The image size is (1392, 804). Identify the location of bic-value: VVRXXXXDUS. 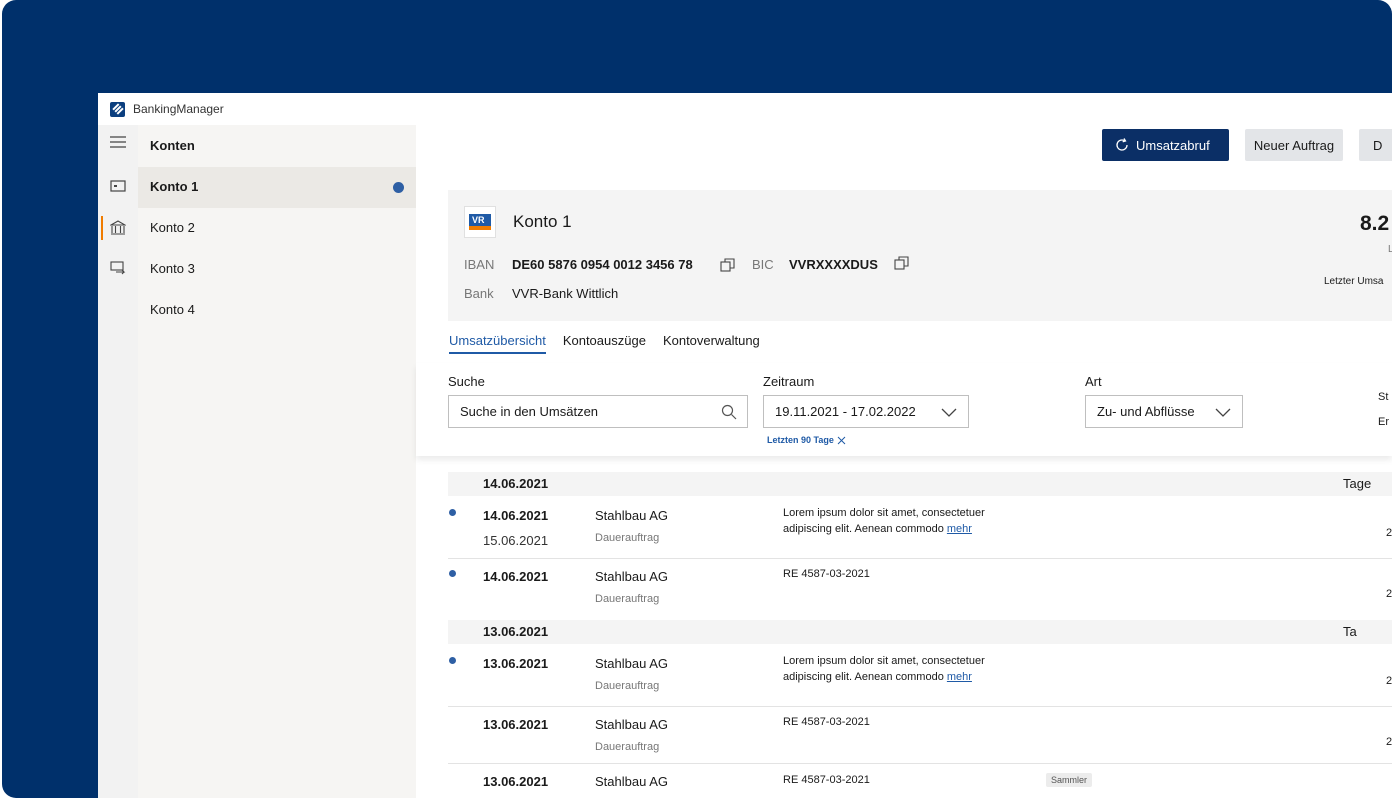
(833, 264).